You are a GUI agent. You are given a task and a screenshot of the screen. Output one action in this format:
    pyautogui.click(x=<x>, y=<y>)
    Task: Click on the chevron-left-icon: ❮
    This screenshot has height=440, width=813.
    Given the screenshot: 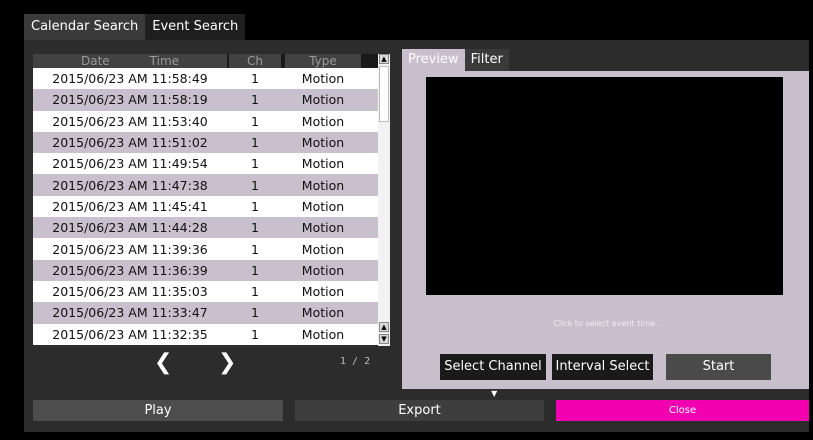 What is the action you would take?
    pyautogui.click(x=163, y=363)
    